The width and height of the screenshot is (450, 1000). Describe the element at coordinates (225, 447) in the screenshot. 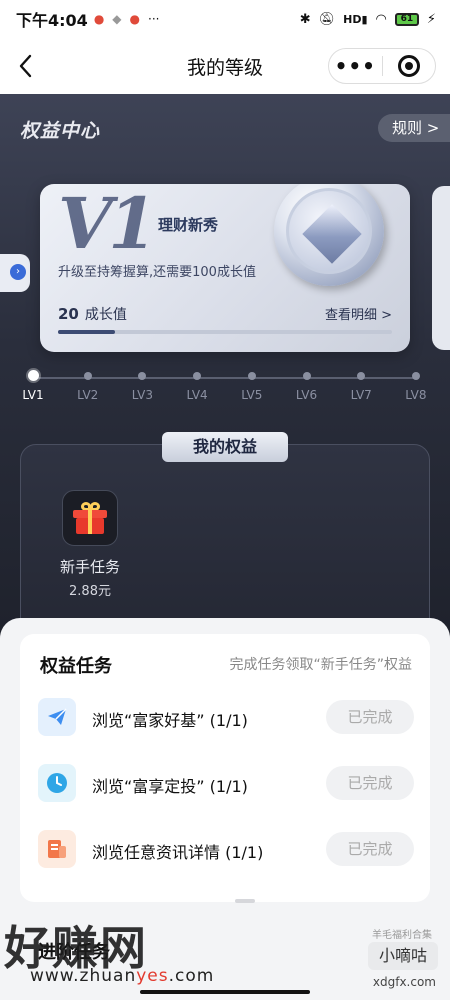

I see `my-rights-tab: 我的权益` at that location.